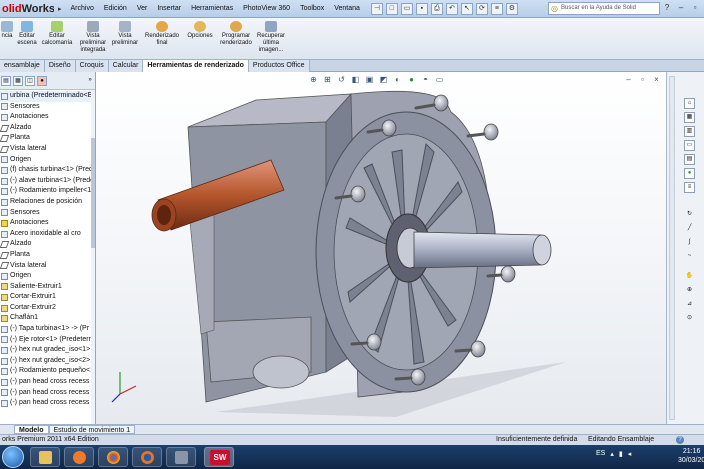 The height and width of the screenshot is (469, 704). Describe the element at coordinates (200, 30) in the screenshot. I see `cmd-options: Opciones` at that location.